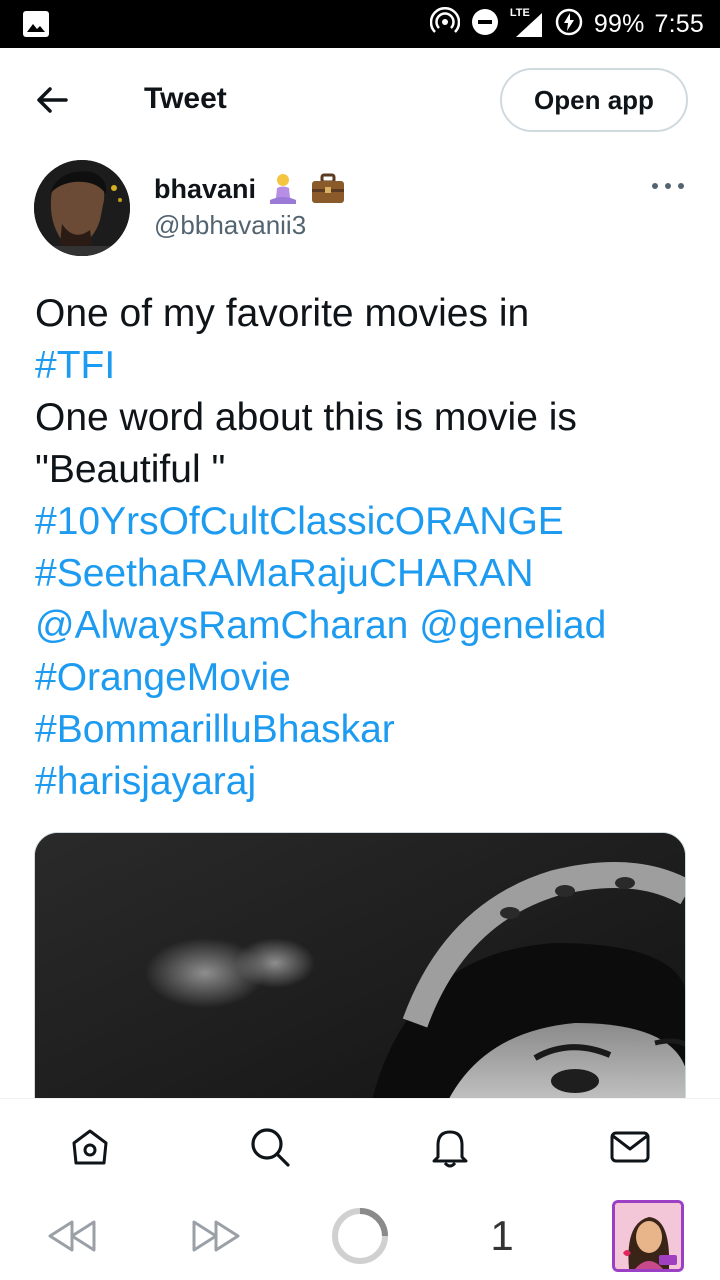 This screenshot has width=720, height=1280. What do you see at coordinates (365, 574) in the screenshot?
I see `hashtag-link: #SeethaRAMaRajuCHARAN` at bounding box center [365, 574].